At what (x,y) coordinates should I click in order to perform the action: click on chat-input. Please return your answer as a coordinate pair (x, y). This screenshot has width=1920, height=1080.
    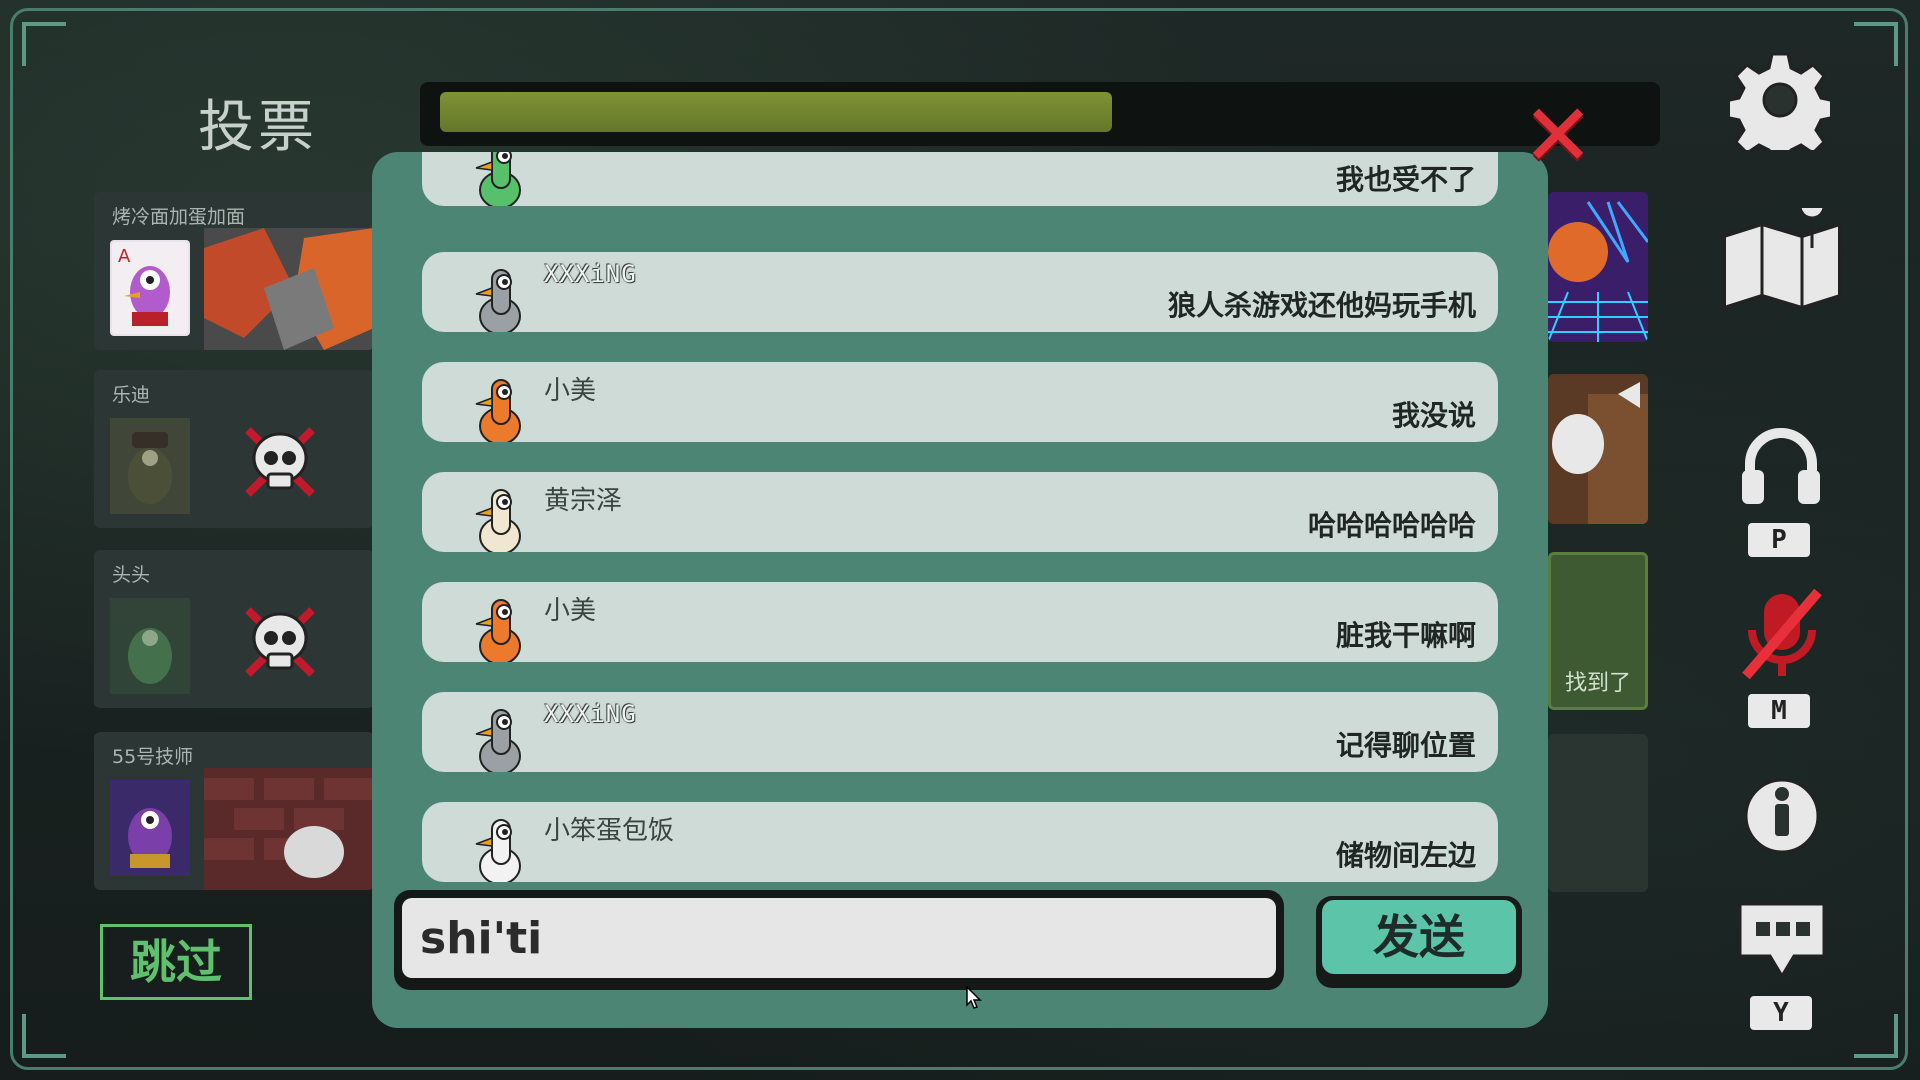
    Looking at the image, I should click on (839, 938).